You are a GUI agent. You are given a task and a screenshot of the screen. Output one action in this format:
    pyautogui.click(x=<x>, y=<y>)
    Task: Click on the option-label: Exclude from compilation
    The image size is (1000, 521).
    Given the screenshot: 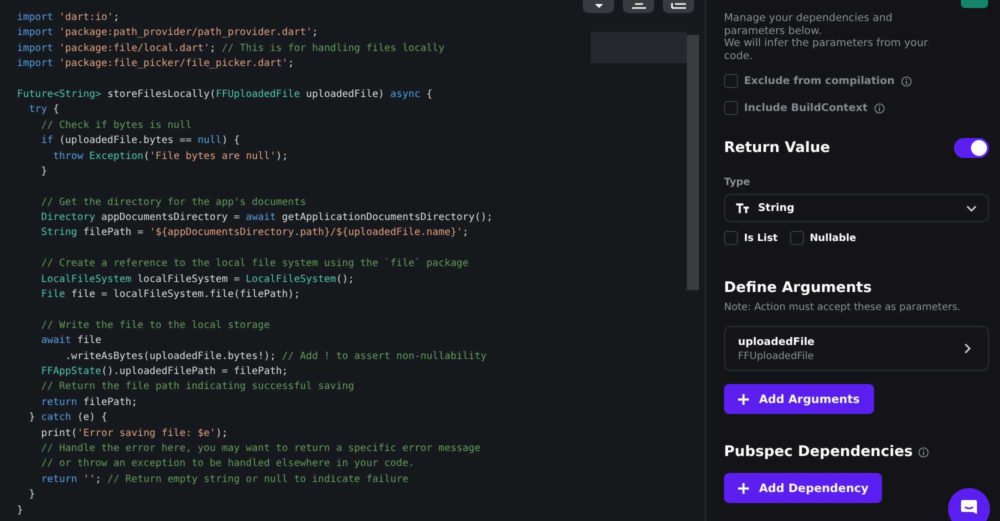 What is the action you would take?
    pyautogui.click(x=819, y=81)
    